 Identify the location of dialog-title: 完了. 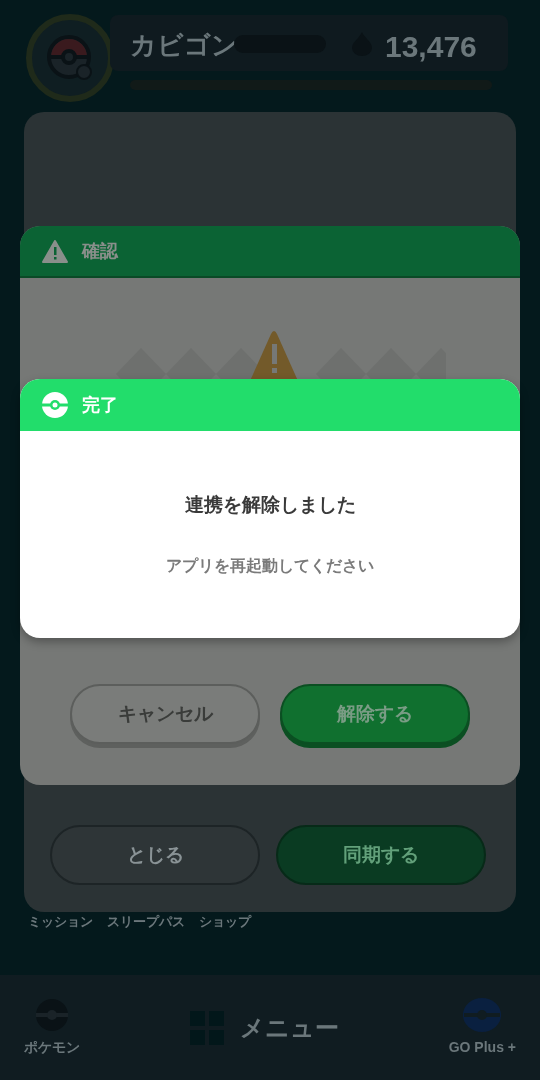
(100, 405).